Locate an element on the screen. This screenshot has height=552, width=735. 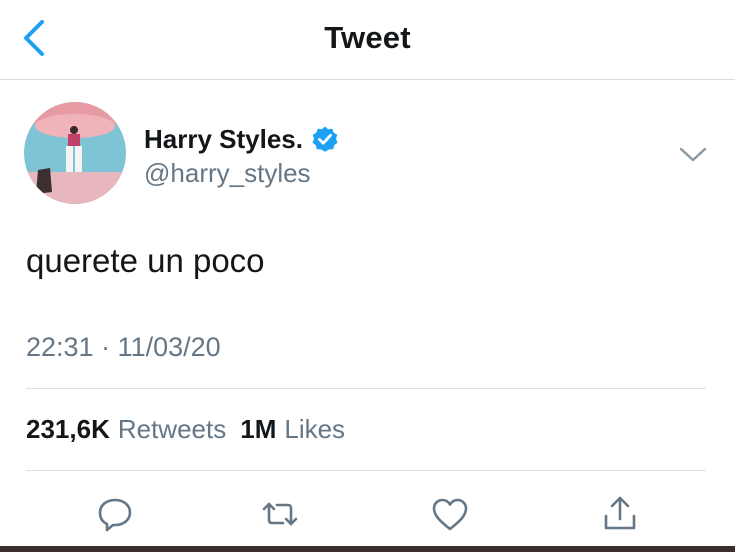
retweets-label: Retweets is located at coordinates (172, 429).